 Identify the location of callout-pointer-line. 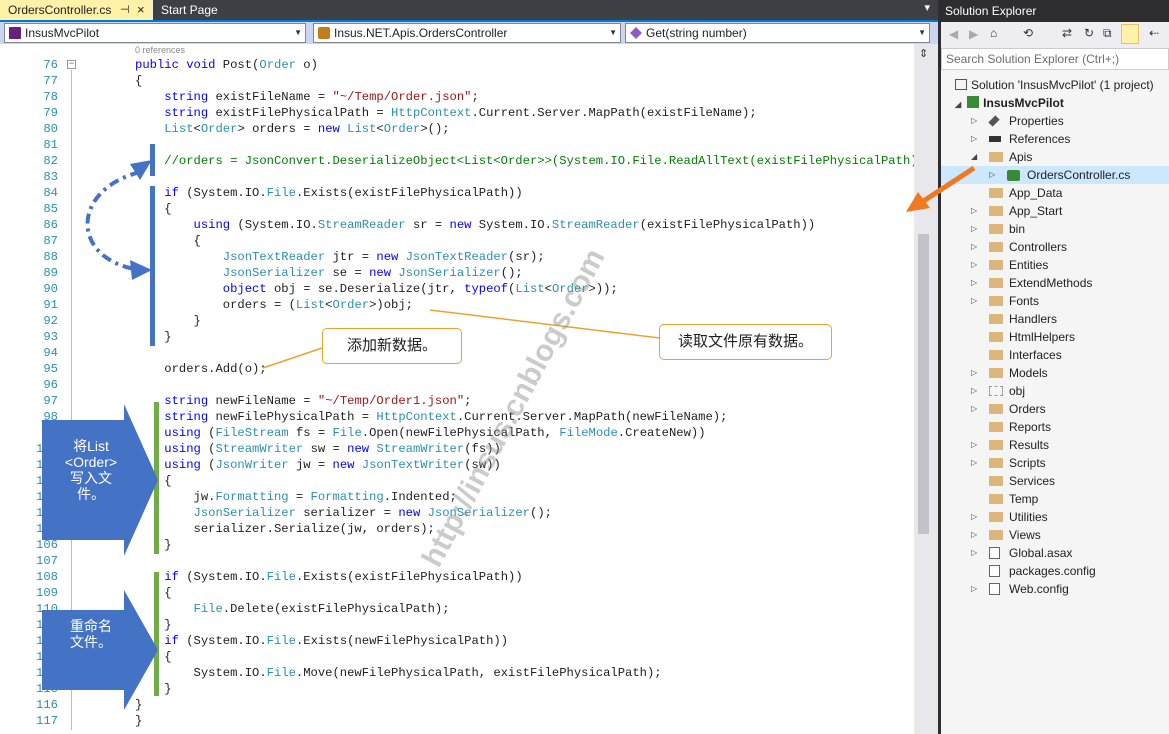
(292, 358).